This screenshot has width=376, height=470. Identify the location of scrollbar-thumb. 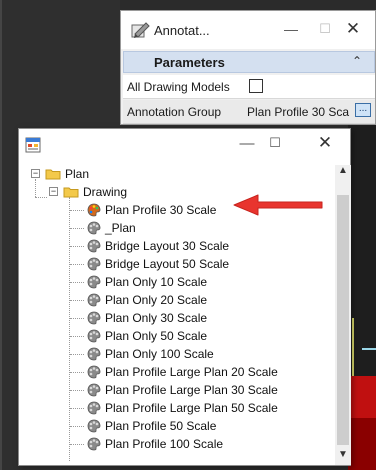
(343, 320).